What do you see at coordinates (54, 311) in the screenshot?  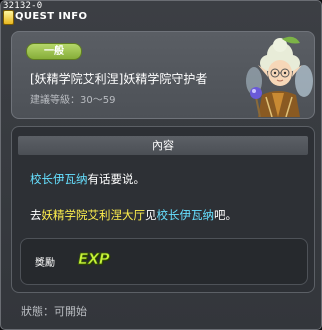 I see `quest-status: 狀態：可開始` at bounding box center [54, 311].